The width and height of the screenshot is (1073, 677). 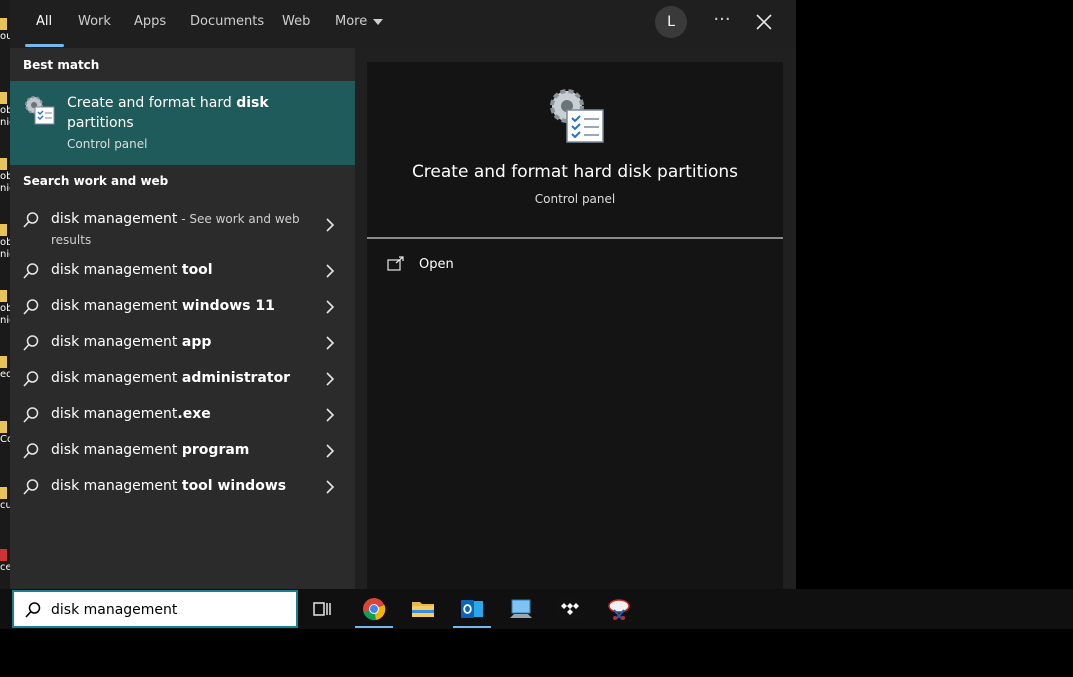 What do you see at coordinates (575, 238) in the screenshot?
I see `preview-divider` at bounding box center [575, 238].